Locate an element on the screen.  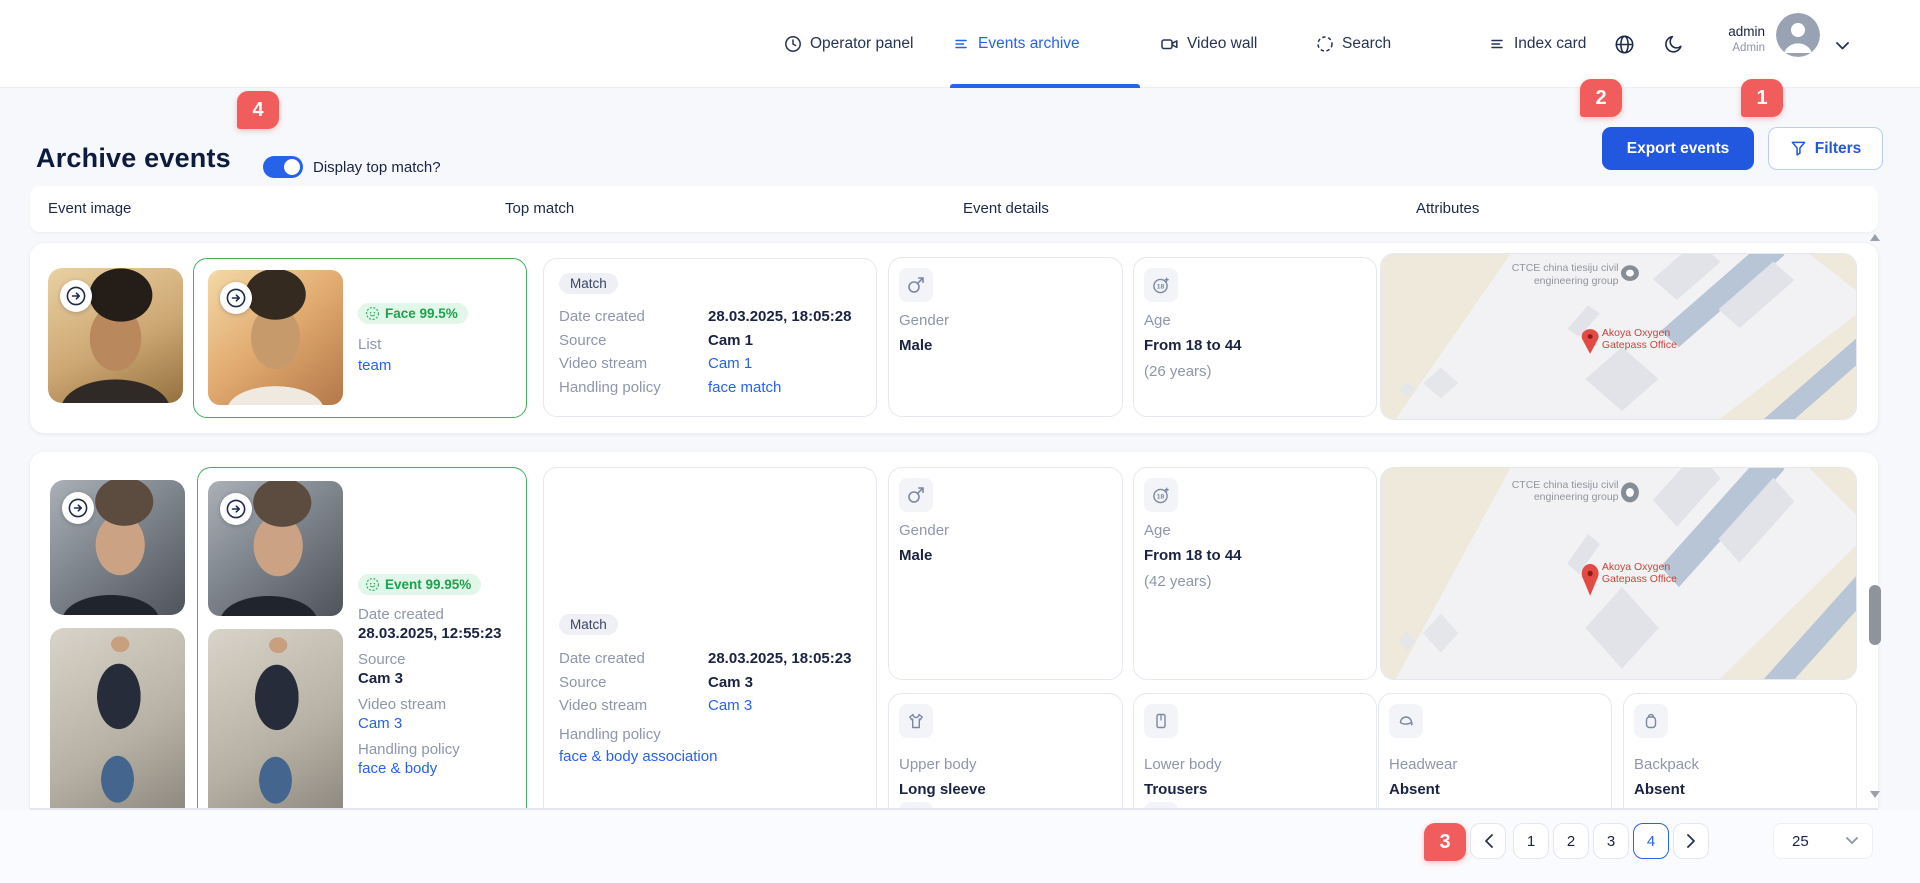
nav-label: Index card is located at coordinates (1550, 43).